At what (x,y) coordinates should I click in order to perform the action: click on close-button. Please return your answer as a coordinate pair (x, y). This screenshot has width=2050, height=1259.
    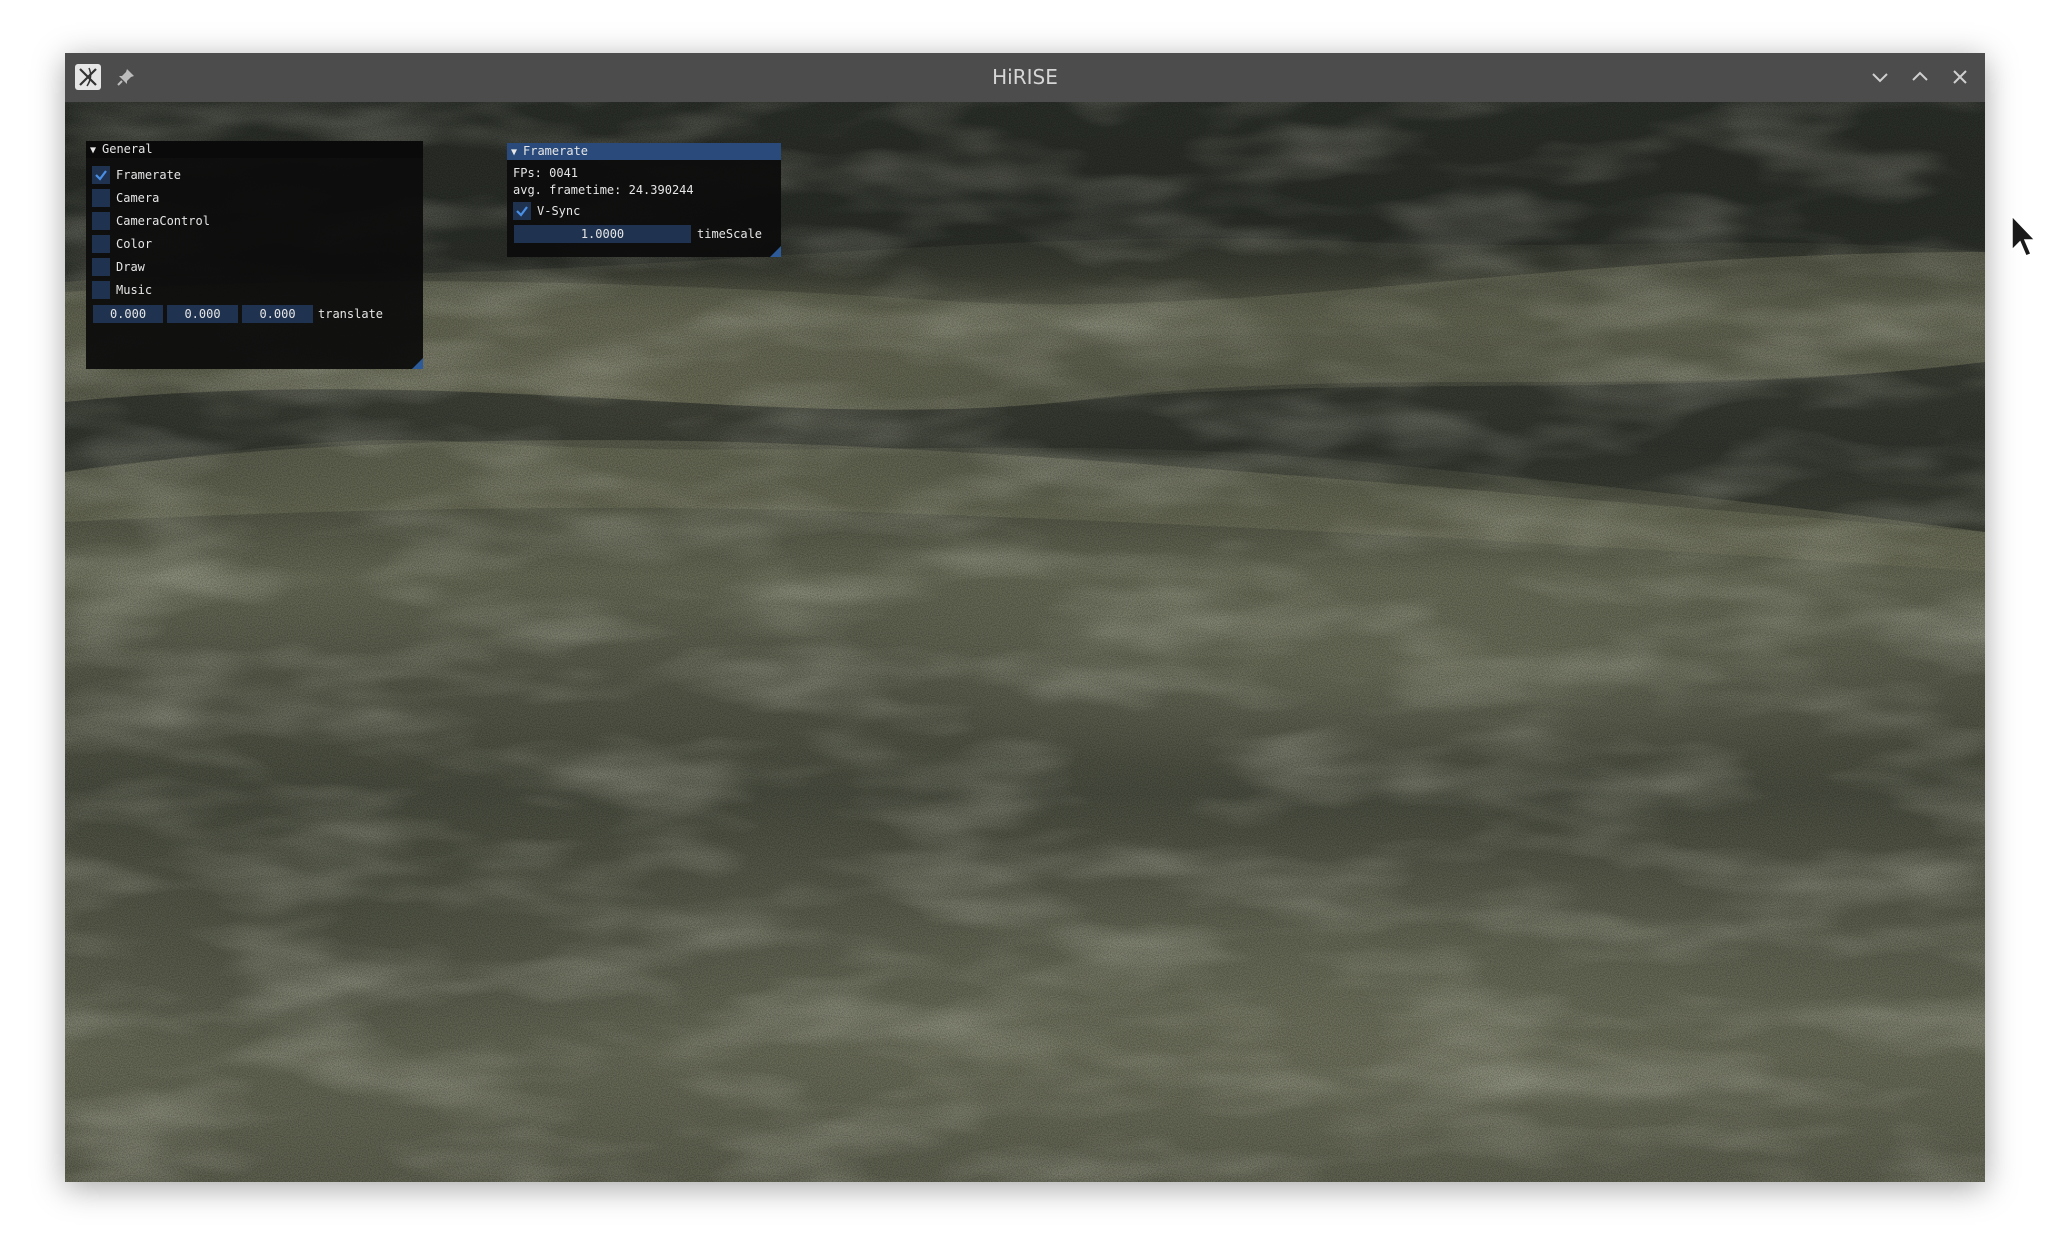
    Looking at the image, I should click on (1960, 77).